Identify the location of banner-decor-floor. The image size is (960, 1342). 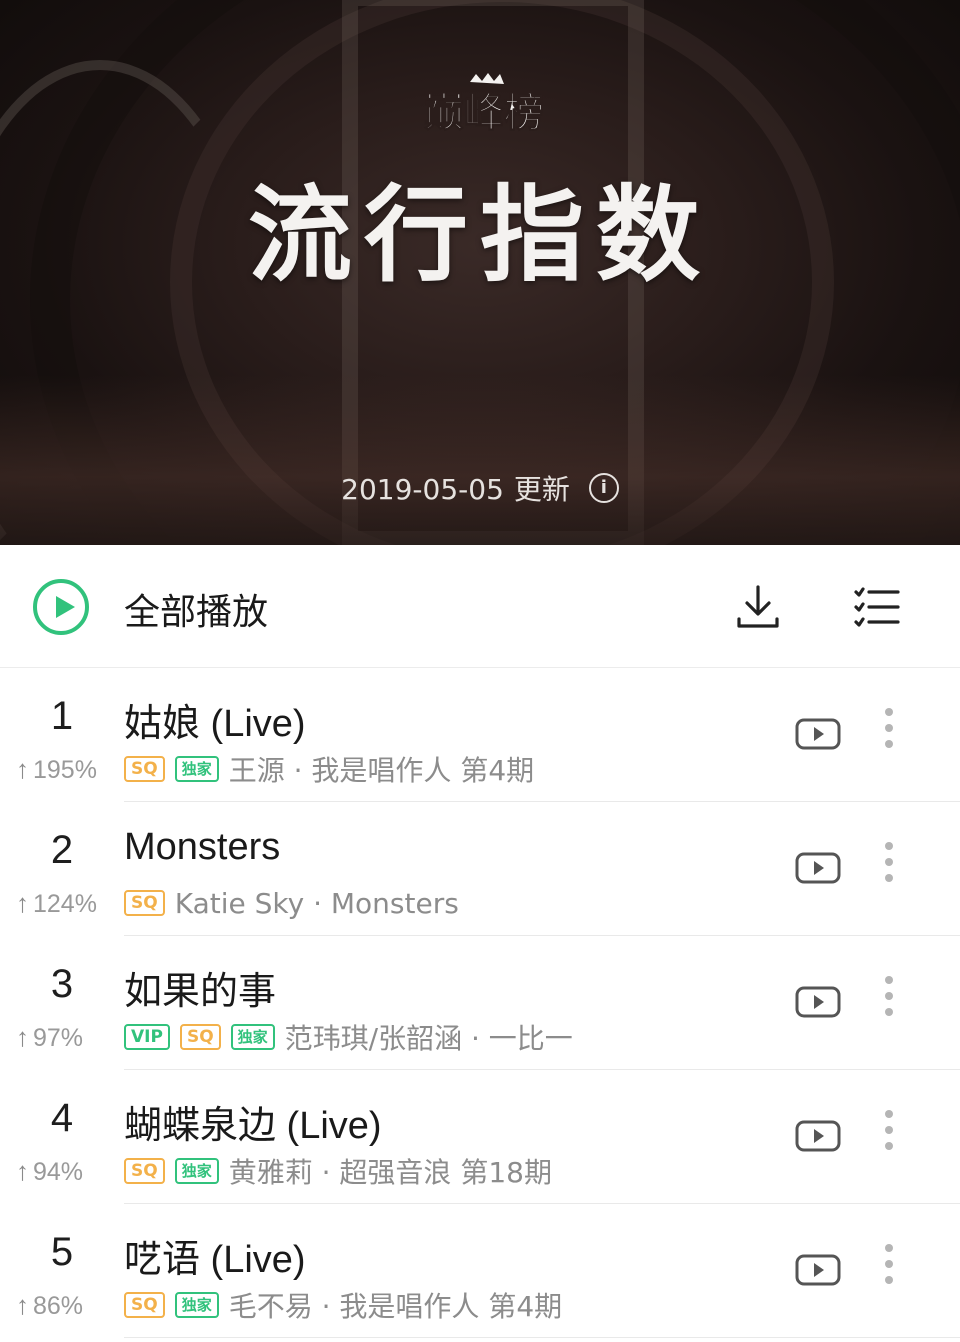
(480, 460).